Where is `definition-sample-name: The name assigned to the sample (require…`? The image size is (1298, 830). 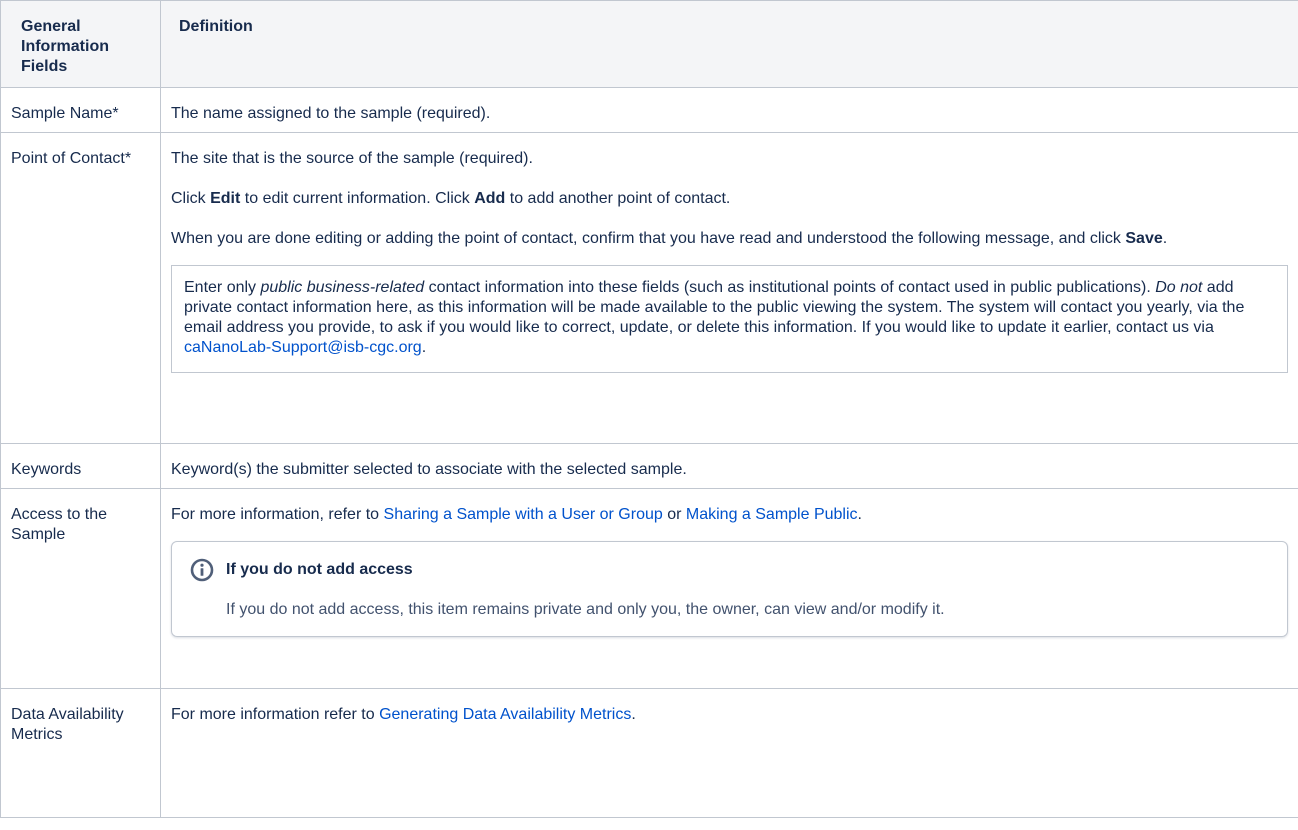
definition-sample-name: The name assigned to the sample (require… is located at coordinates (729, 110).